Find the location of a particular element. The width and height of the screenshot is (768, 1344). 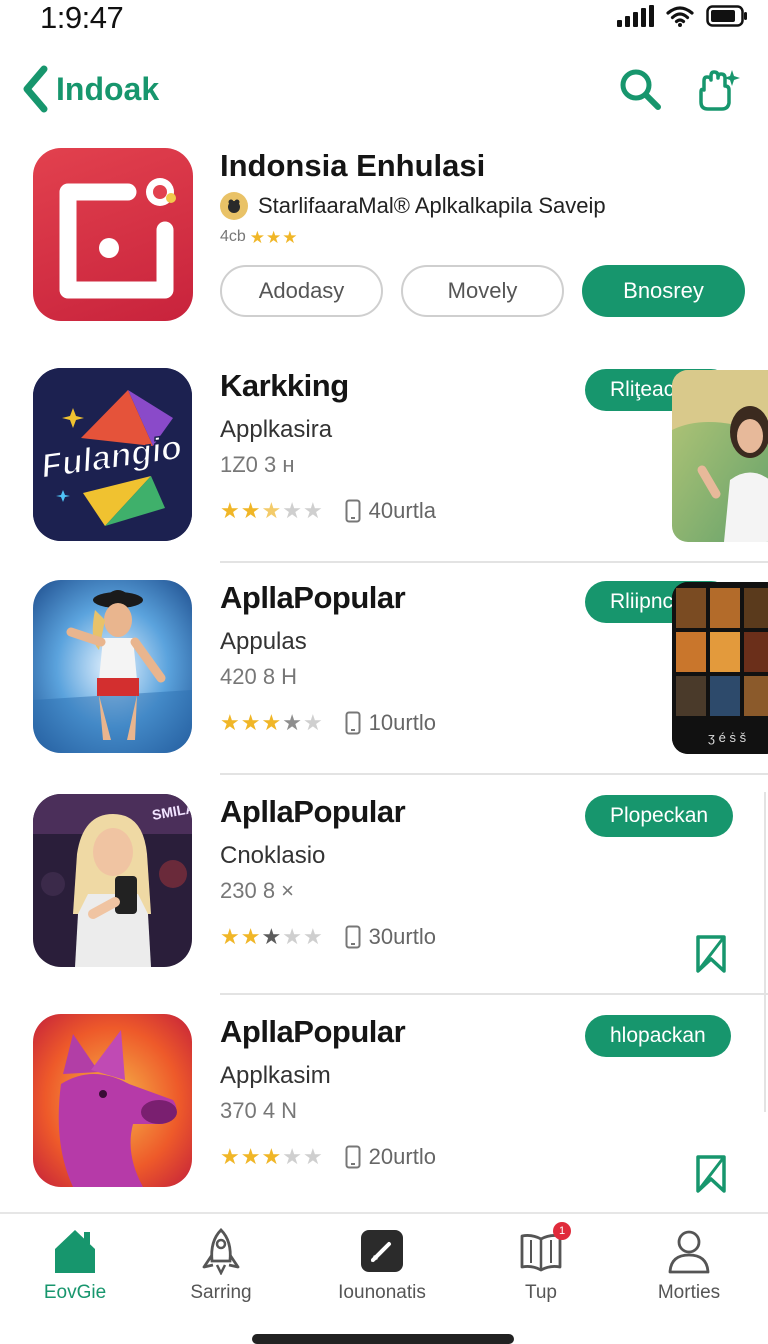

tab-iounonatis: Iounonatis is located at coordinates (382, 1265).